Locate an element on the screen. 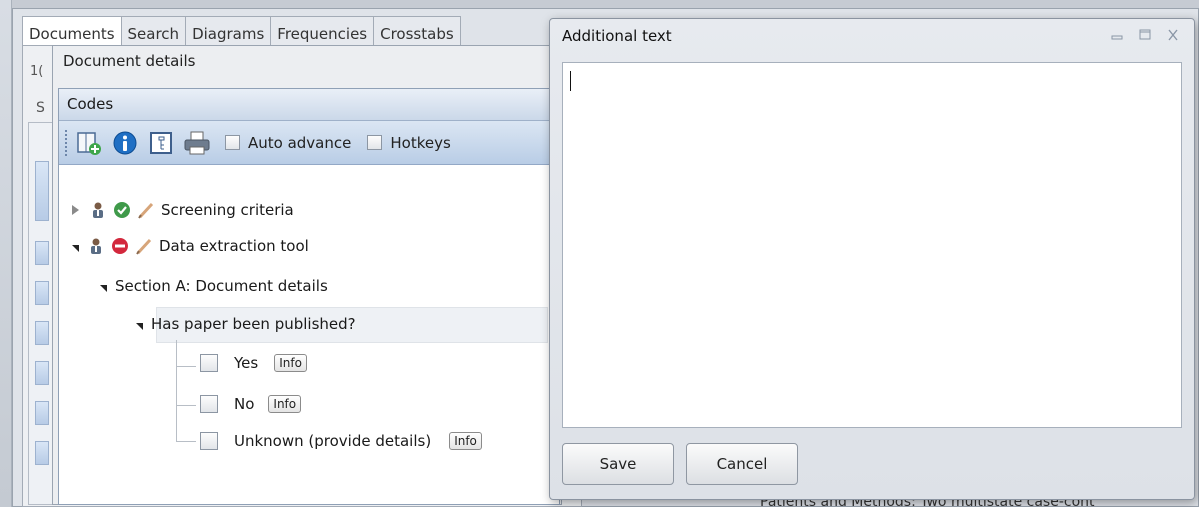 The height and width of the screenshot is (507, 1199). tree-node-screening-criteria: Screening criteria is located at coordinates (183, 210).